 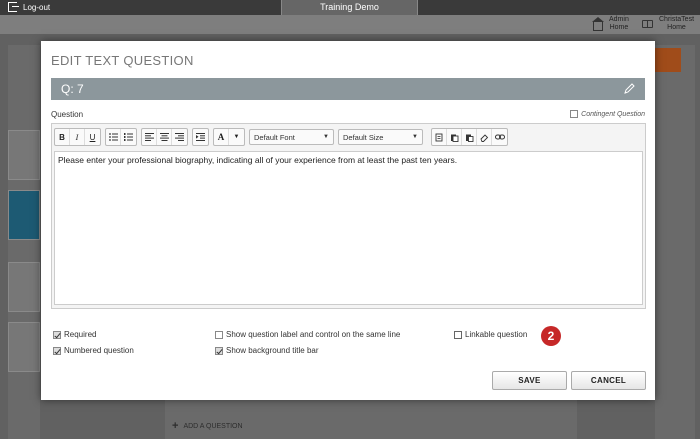 I want to click on linkable-label: Linkable question, so click(x=496, y=334).